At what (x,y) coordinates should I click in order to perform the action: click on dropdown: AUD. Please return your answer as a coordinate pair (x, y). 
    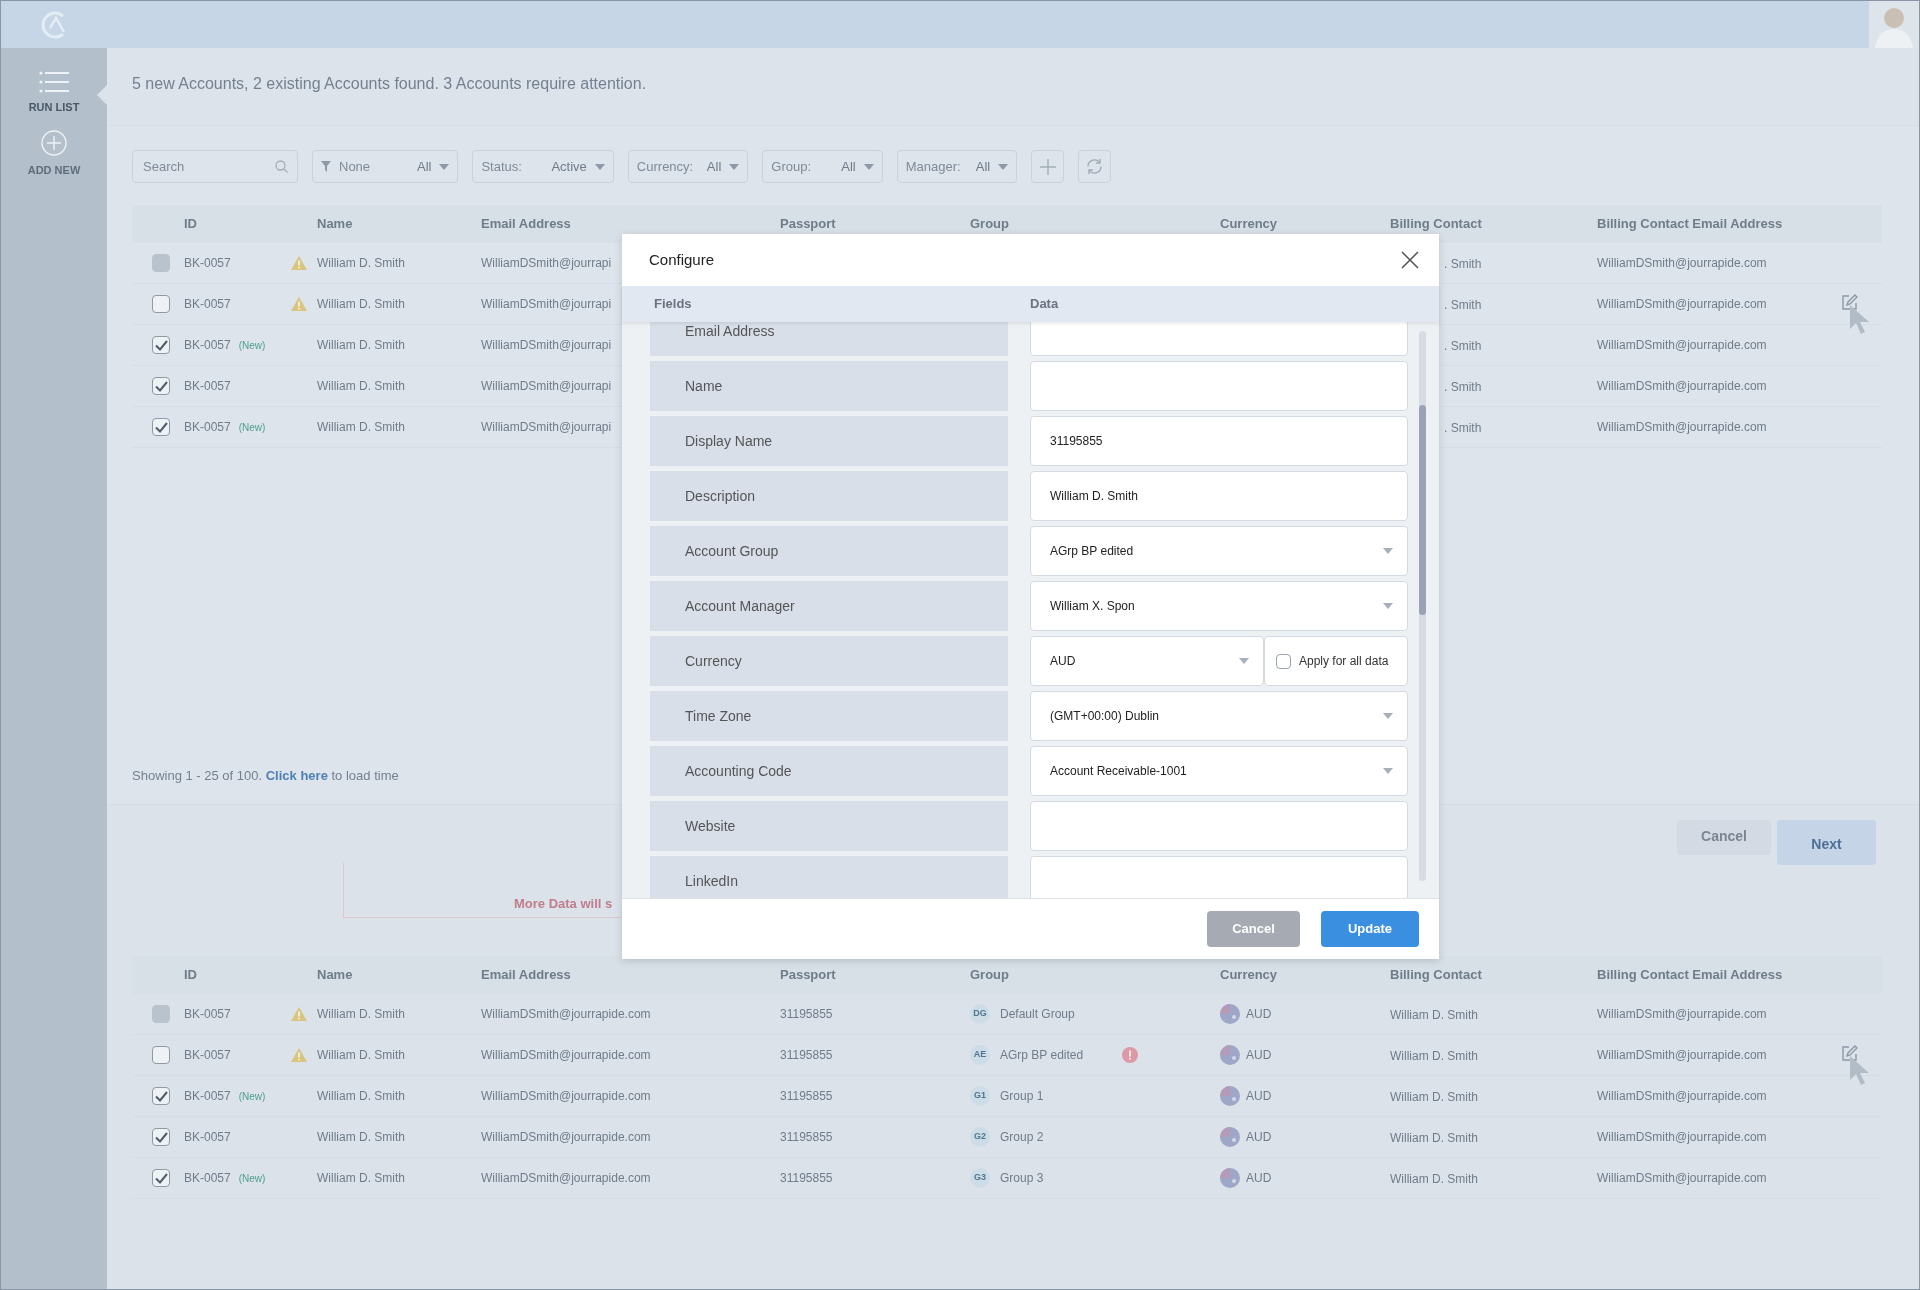
    Looking at the image, I should click on (1147, 661).